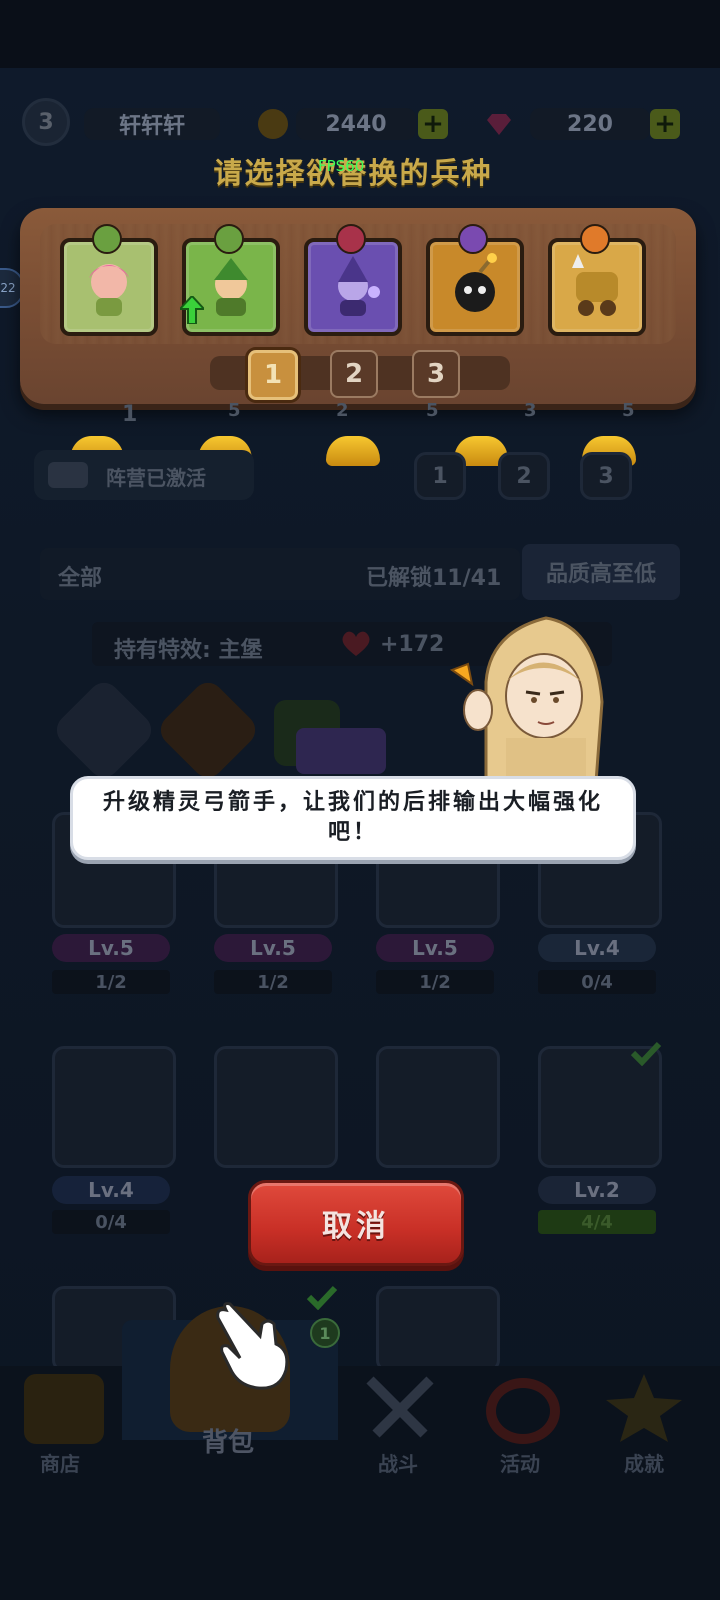  Describe the element at coordinates (595, 285) in the screenshot. I see `cannon-icon` at that location.